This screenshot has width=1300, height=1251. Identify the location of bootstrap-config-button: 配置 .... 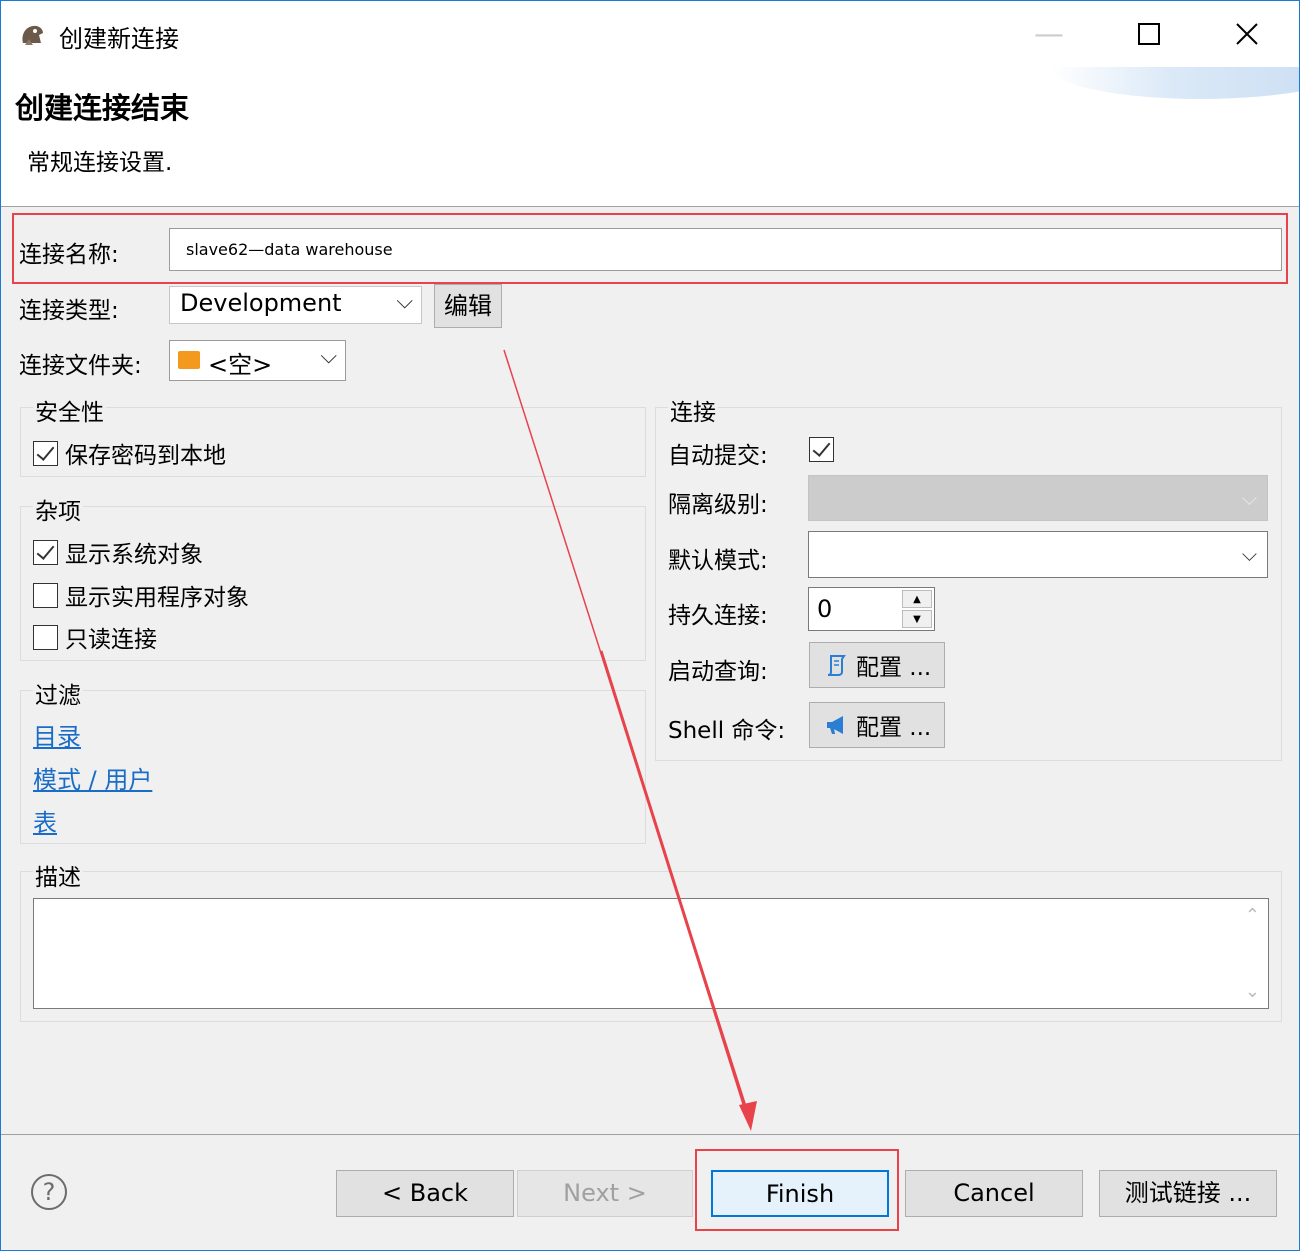
(877, 665).